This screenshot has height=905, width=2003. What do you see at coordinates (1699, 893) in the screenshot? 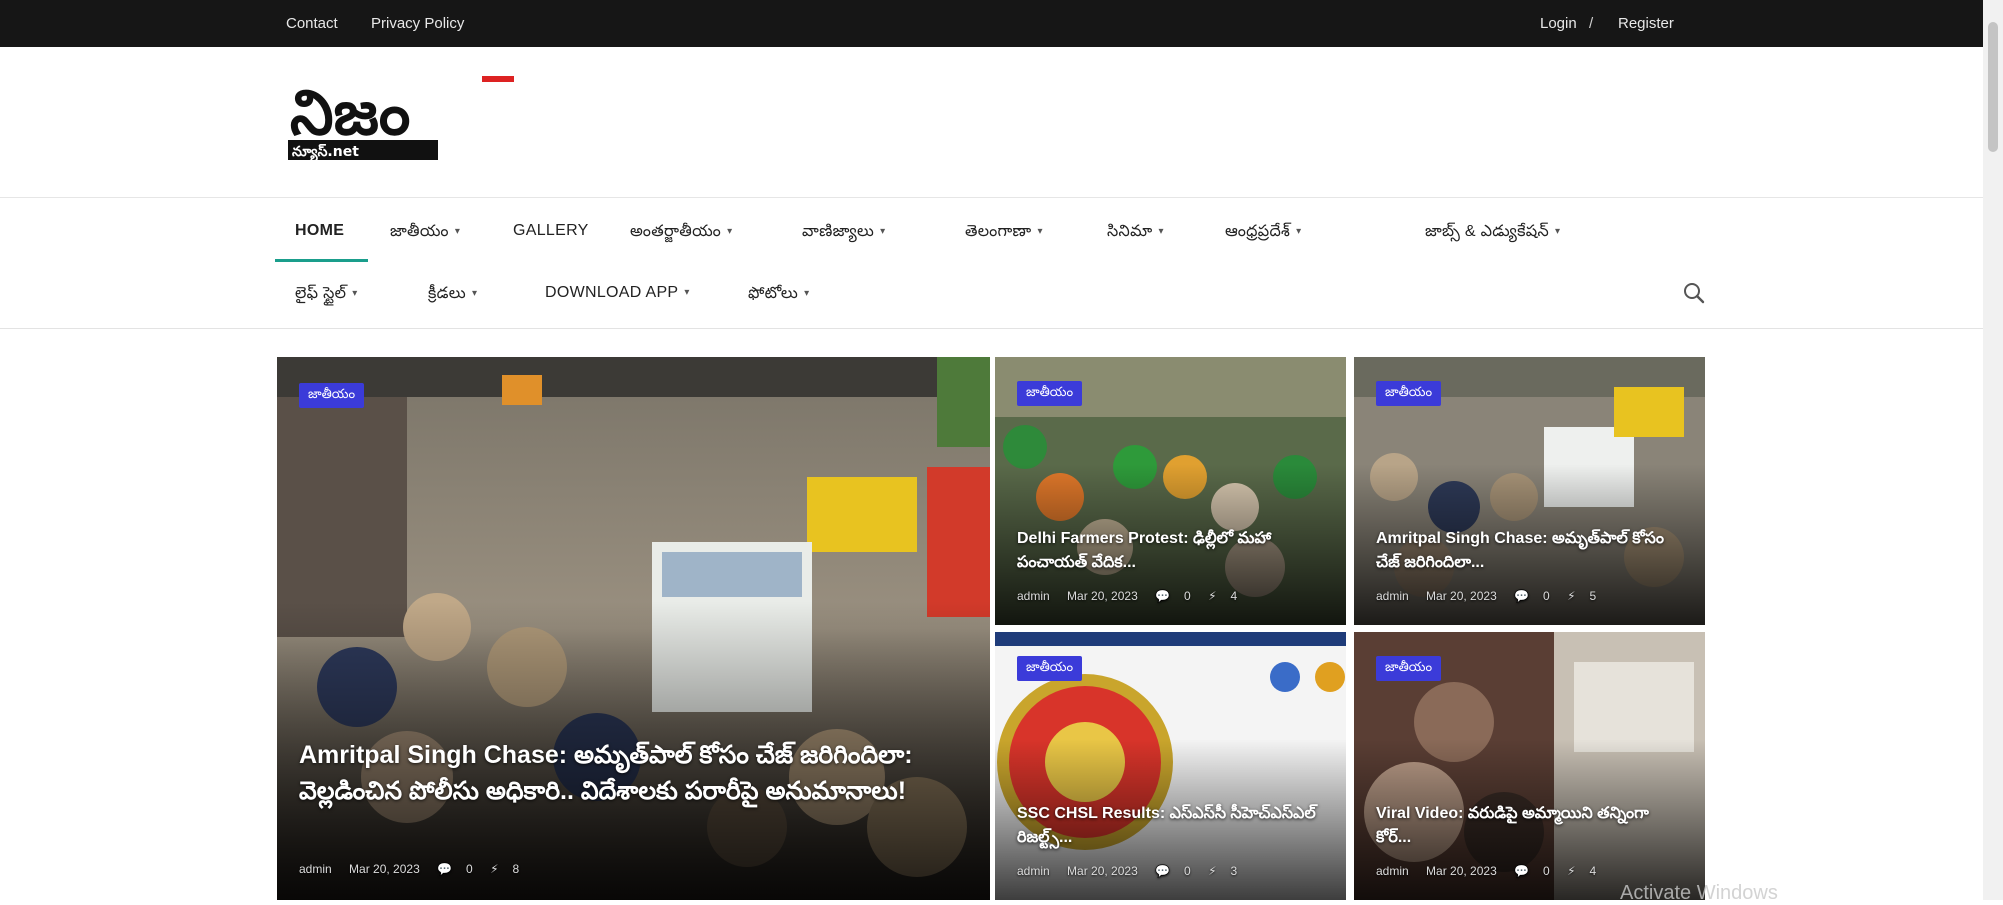
I see `activate-windows-watermark: Activate Windows` at bounding box center [1699, 893].